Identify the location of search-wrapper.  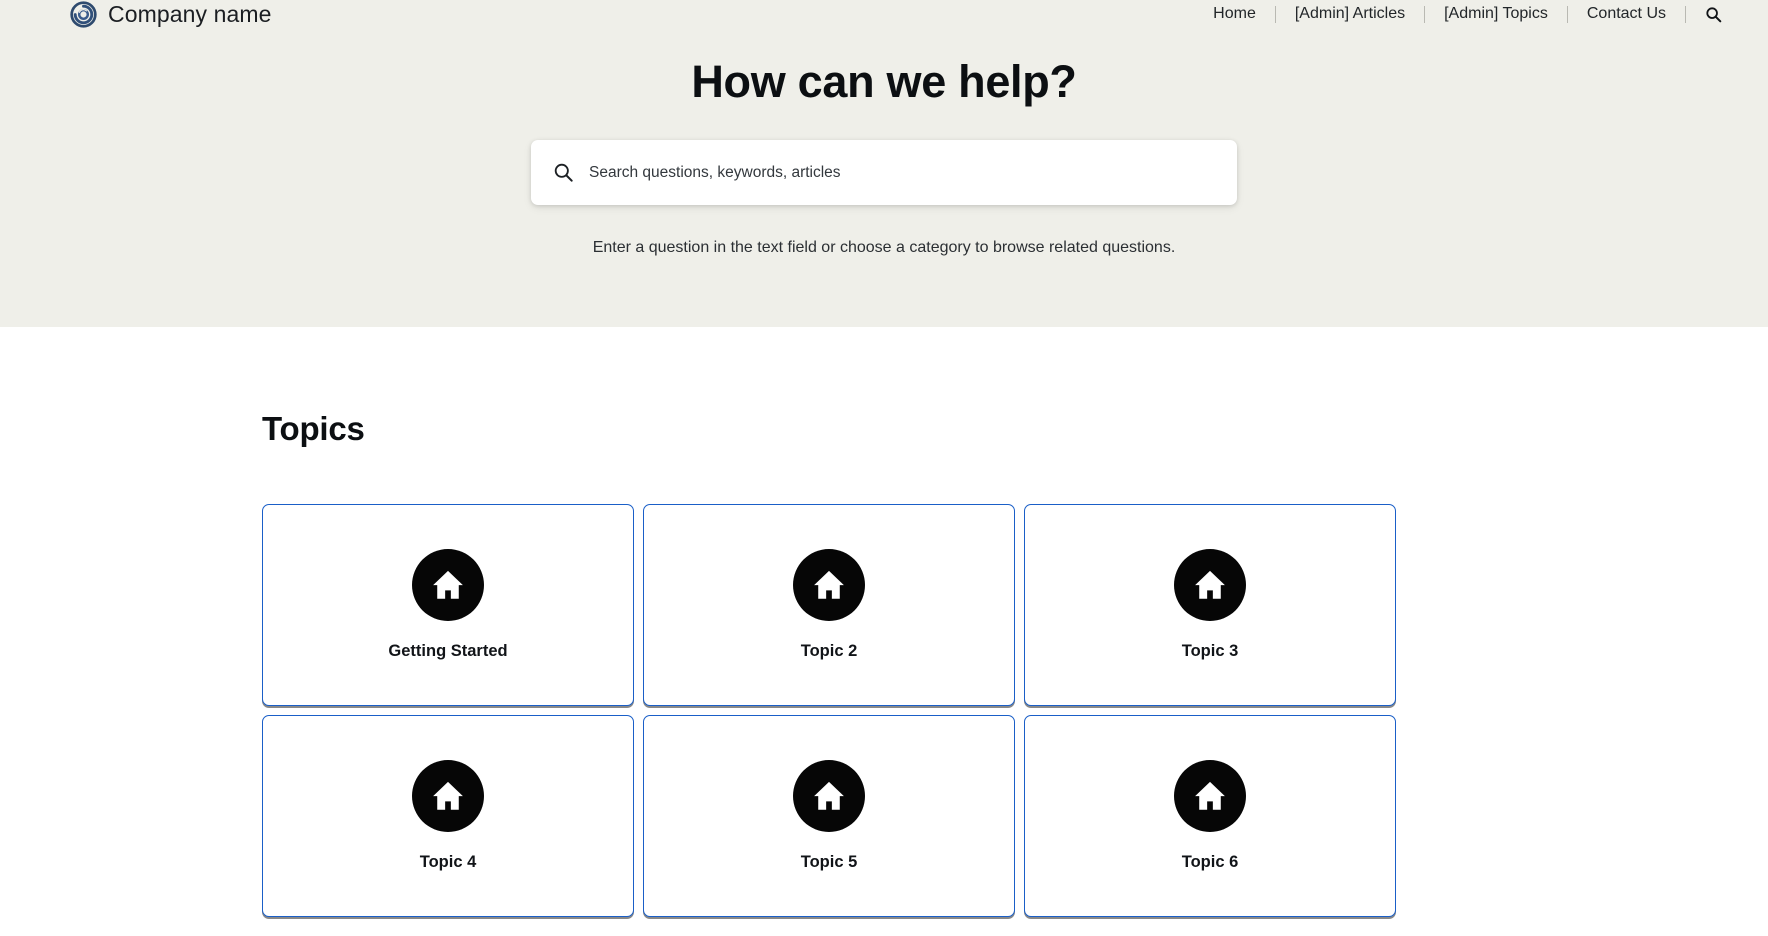
(884, 172).